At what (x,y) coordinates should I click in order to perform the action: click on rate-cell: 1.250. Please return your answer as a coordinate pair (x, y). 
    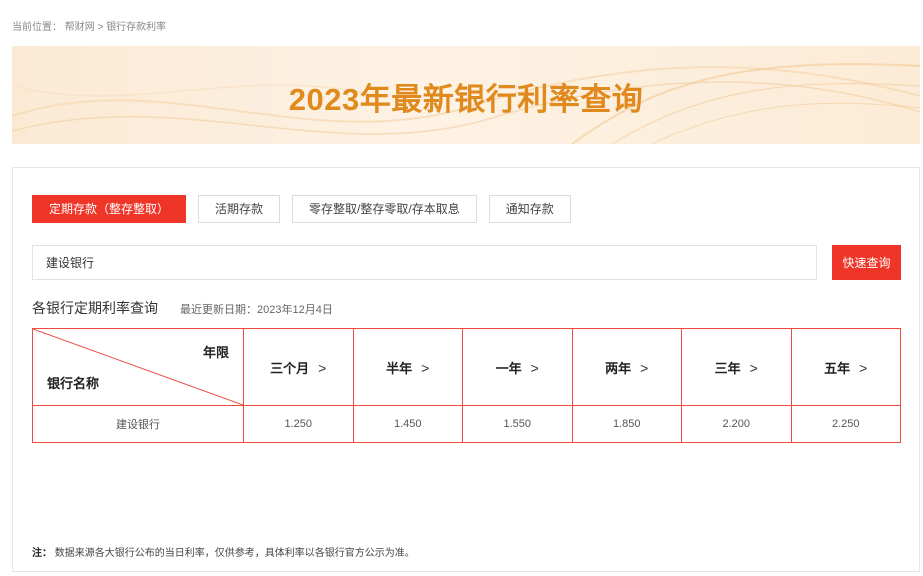
    Looking at the image, I should click on (298, 424).